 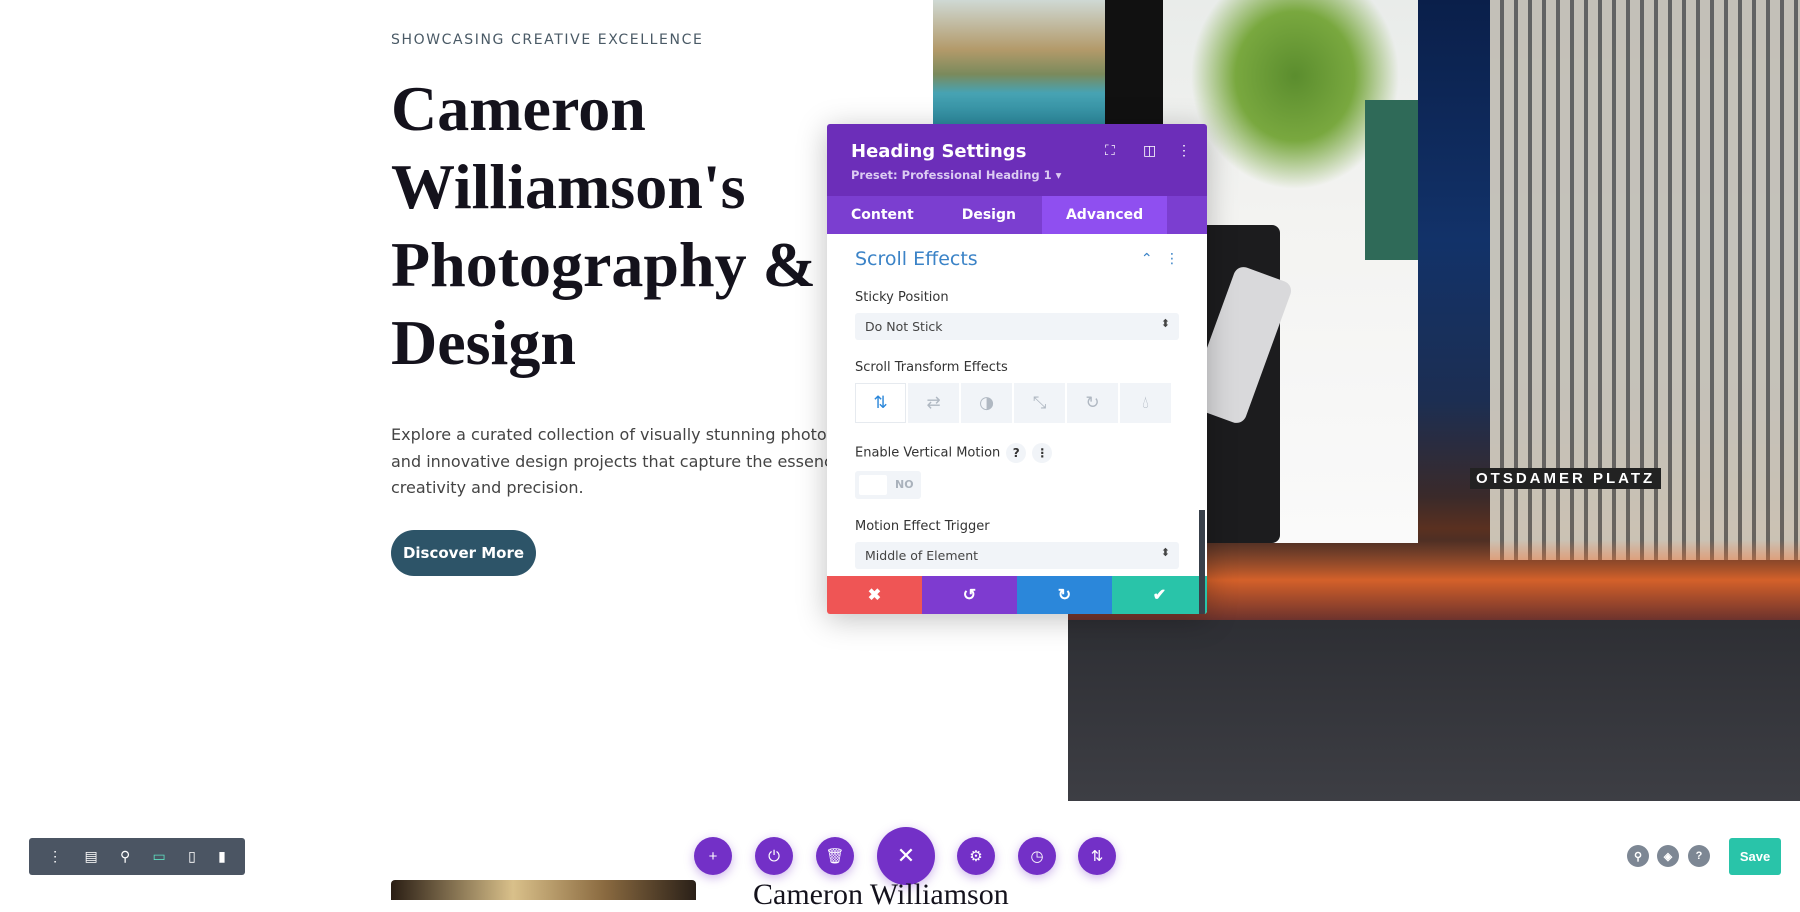 I want to click on select-value: Middle of Element, so click(x=922, y=555).